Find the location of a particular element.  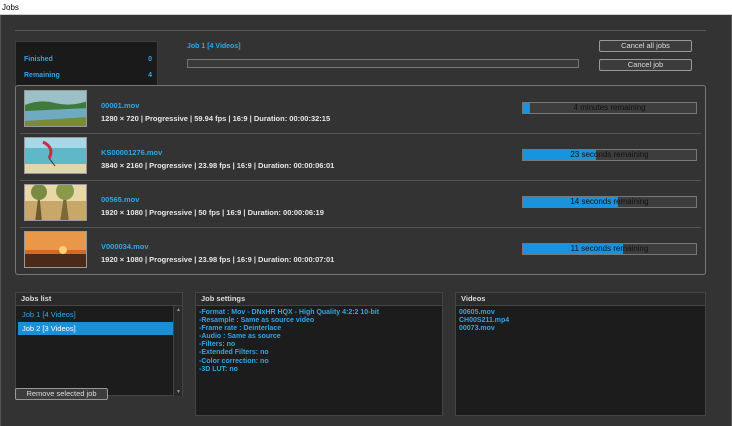

video-file-item: CH00S211.mp4 is located at coordinates (484, 321).